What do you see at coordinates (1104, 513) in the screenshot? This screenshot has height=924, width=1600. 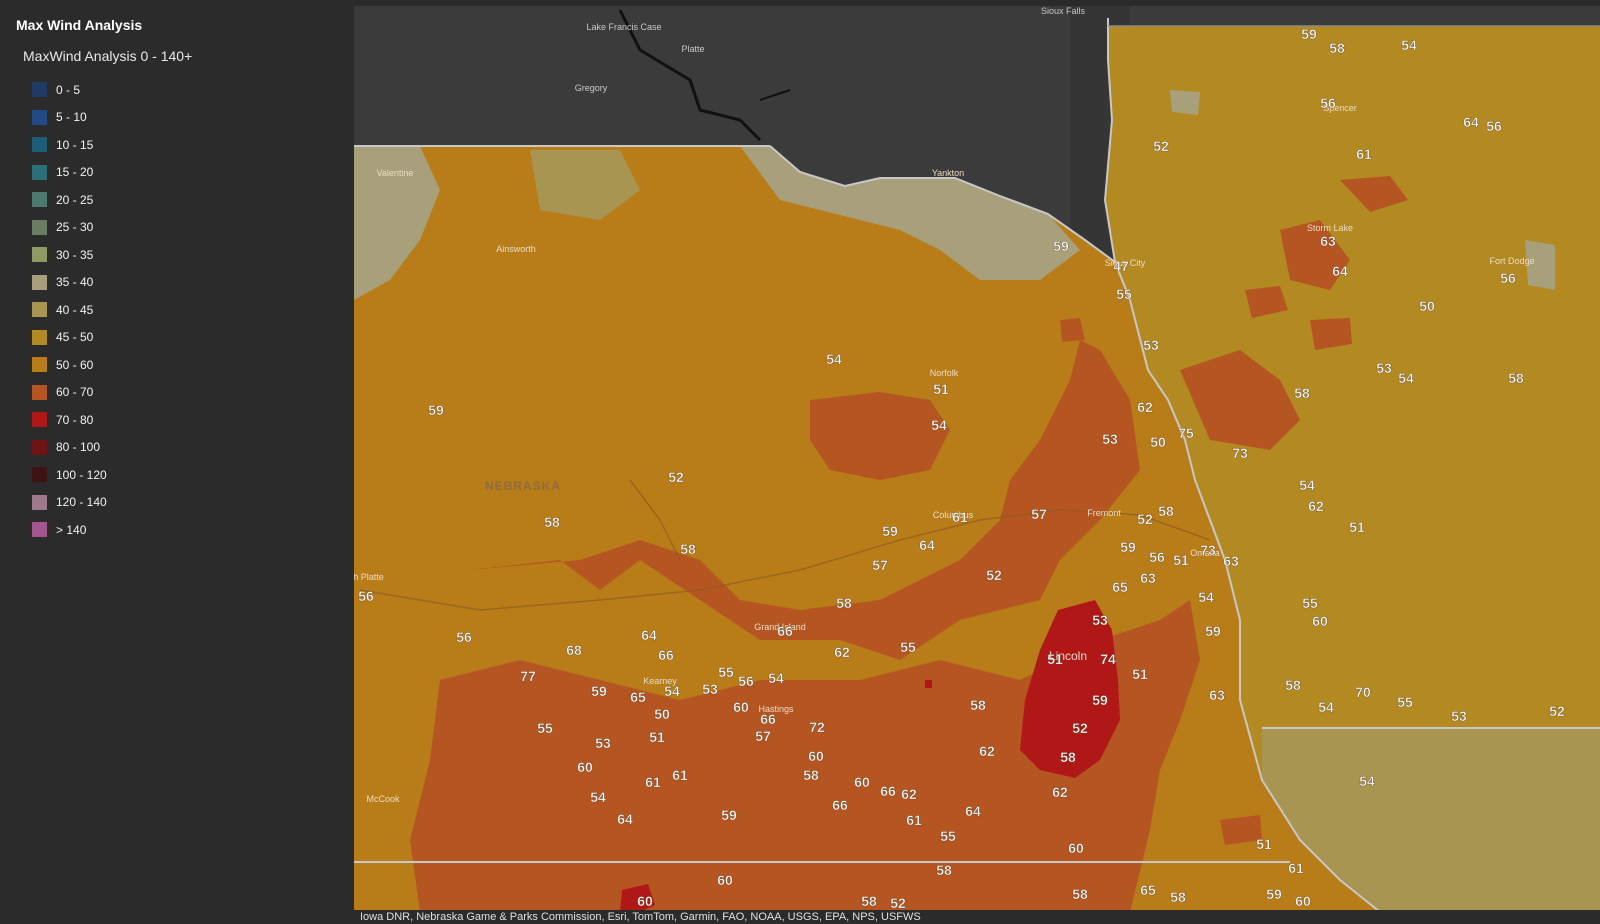 I see `place-label: Fremont` at bounding box center [1104, 513].